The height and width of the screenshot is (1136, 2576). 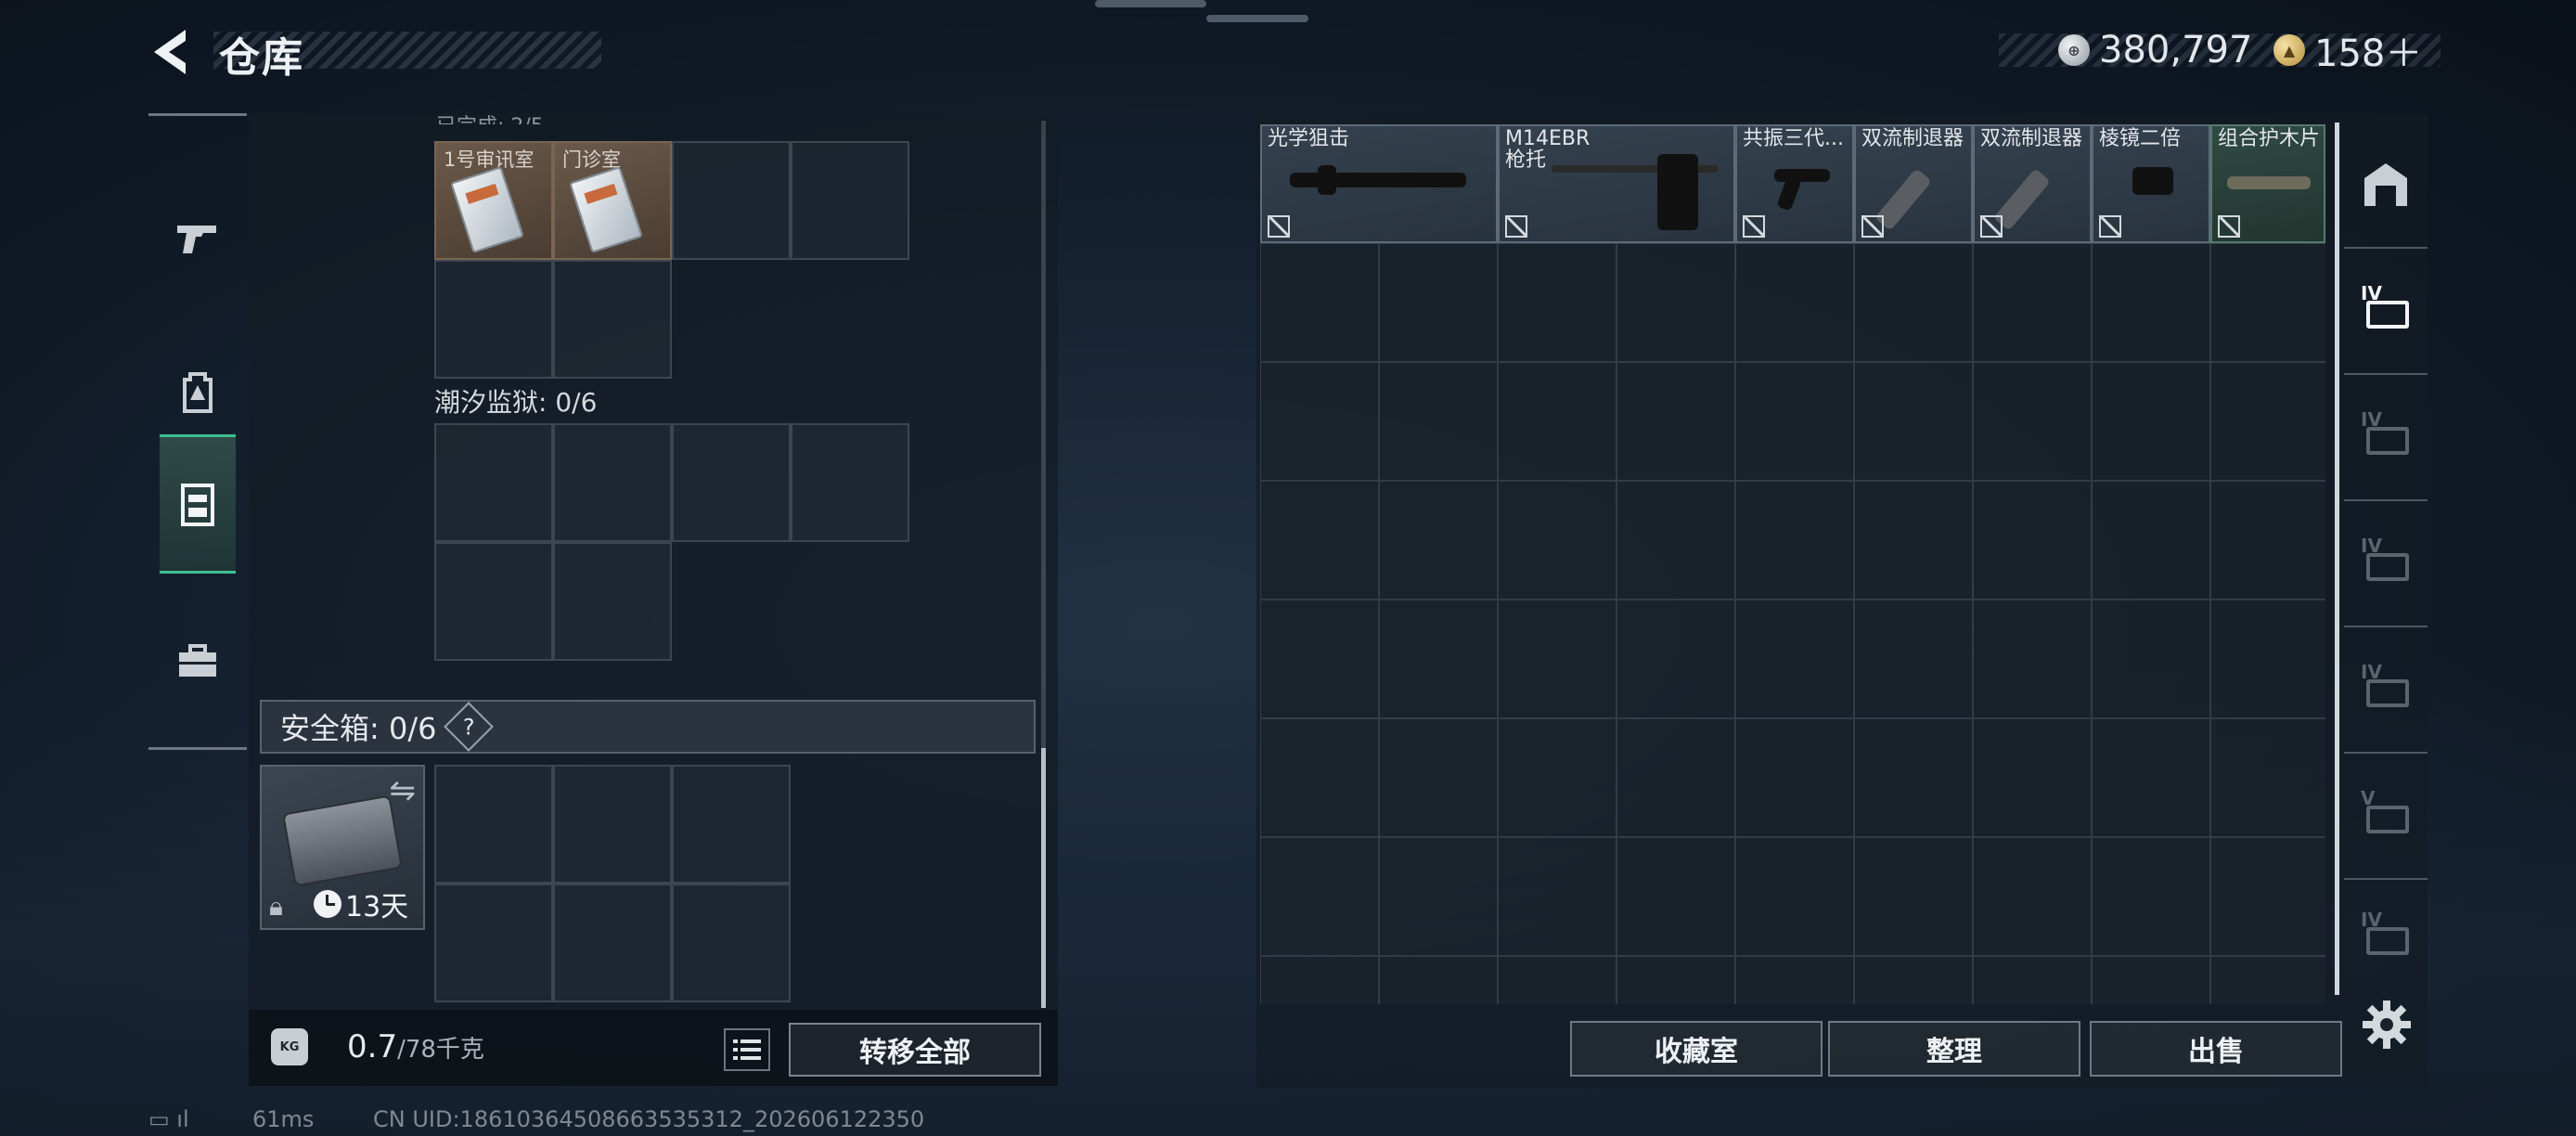 I want to click on tab-weapon, so click(x=198, y=238).